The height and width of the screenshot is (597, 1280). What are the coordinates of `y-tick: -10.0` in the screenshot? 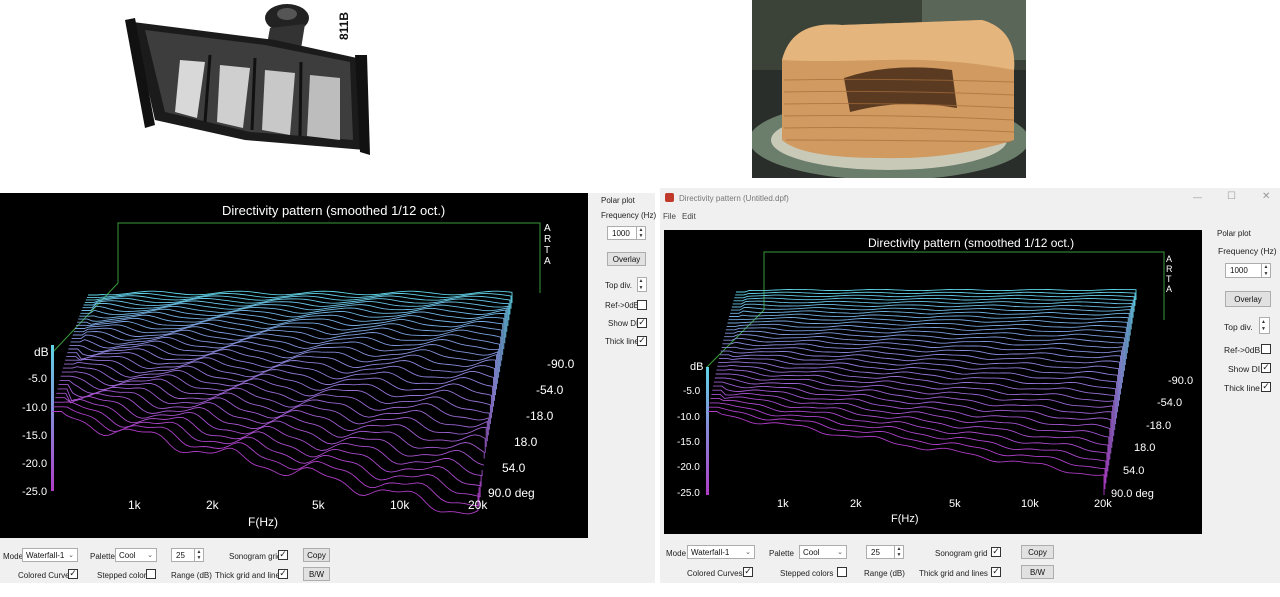 It's located at (688, 417).